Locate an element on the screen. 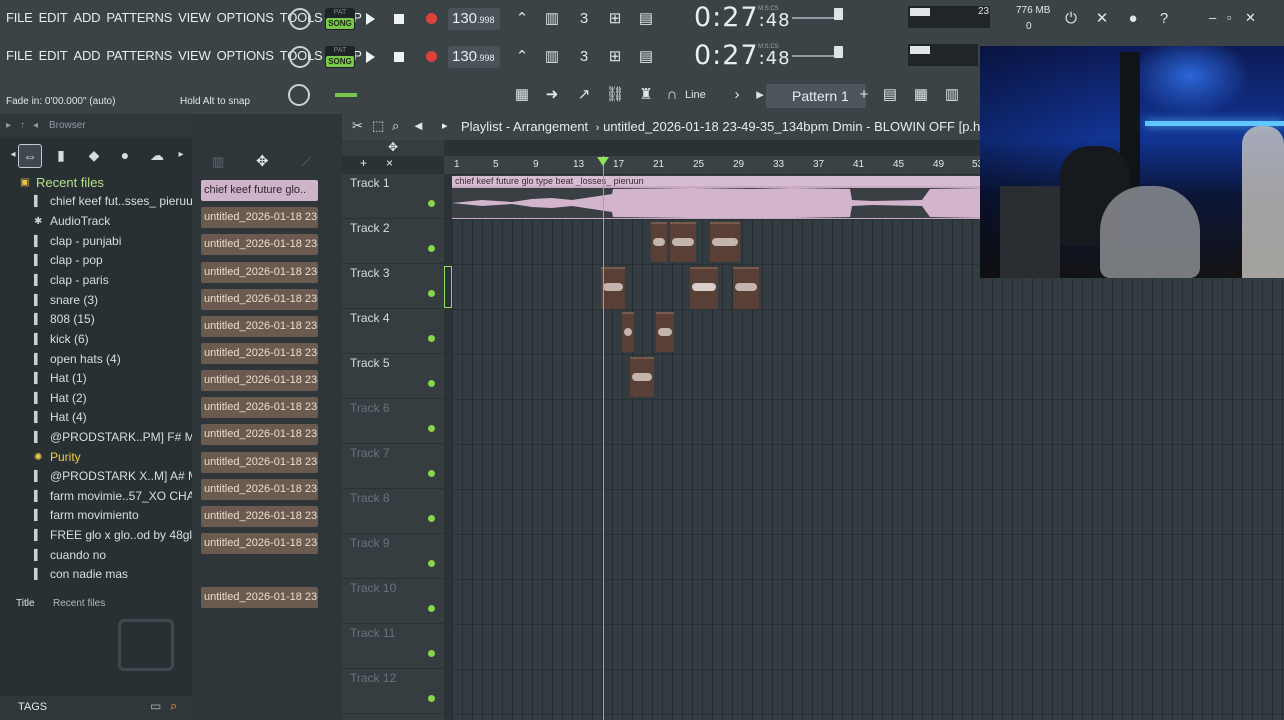  list-item: ▌ @PRODSTARK..PM] F# Major is located at coordinates (96, 437).